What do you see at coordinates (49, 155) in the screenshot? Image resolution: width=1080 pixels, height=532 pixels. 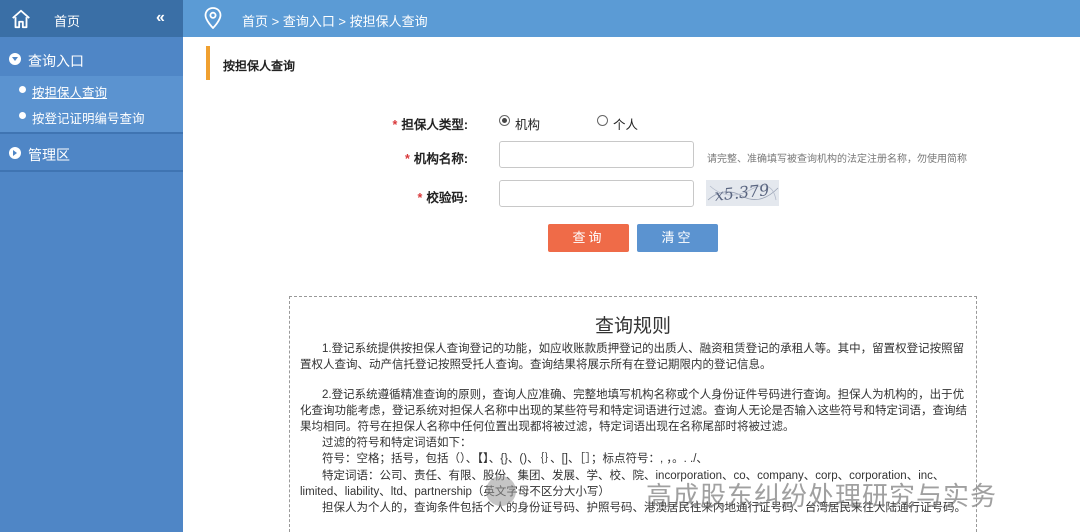 I see `sidebar-group-label: 管理区` at bounding box center [49, 155].